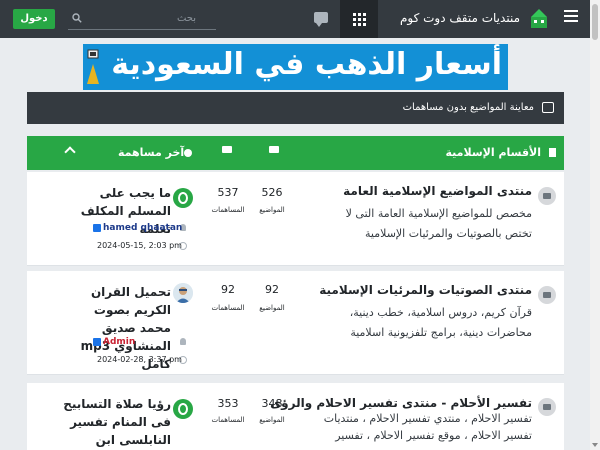 The image size is (600, 450). I want to click on search-input, so click(142, 19).